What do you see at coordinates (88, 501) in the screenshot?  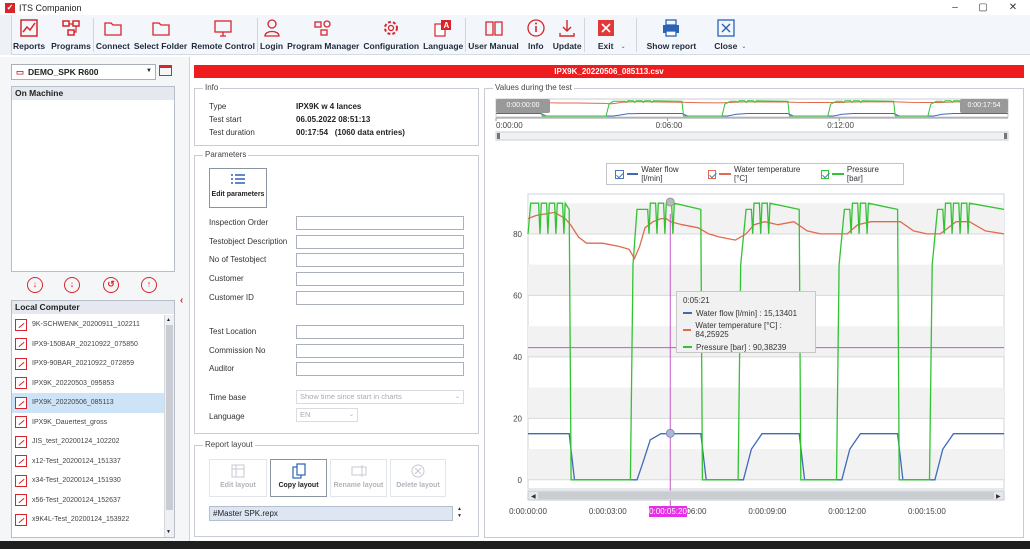 I see `file-list-item: x56-Test_20200124_152637` at bounding box center [88, 501].